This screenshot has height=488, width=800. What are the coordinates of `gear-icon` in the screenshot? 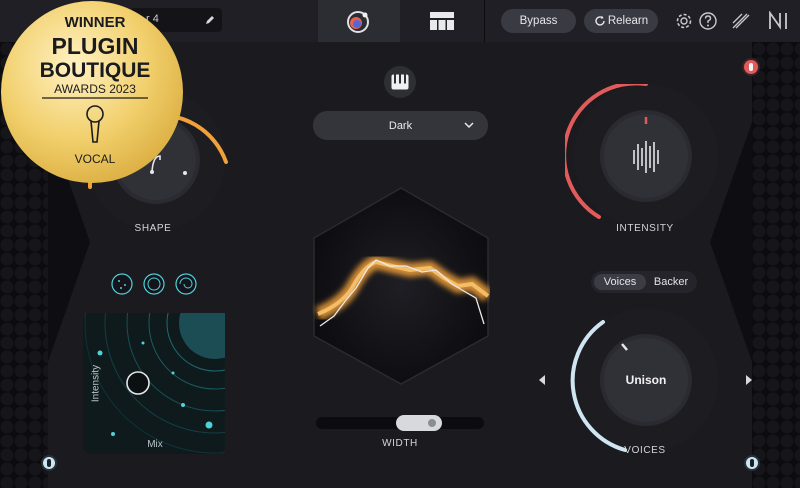 It's located at (684, 21).